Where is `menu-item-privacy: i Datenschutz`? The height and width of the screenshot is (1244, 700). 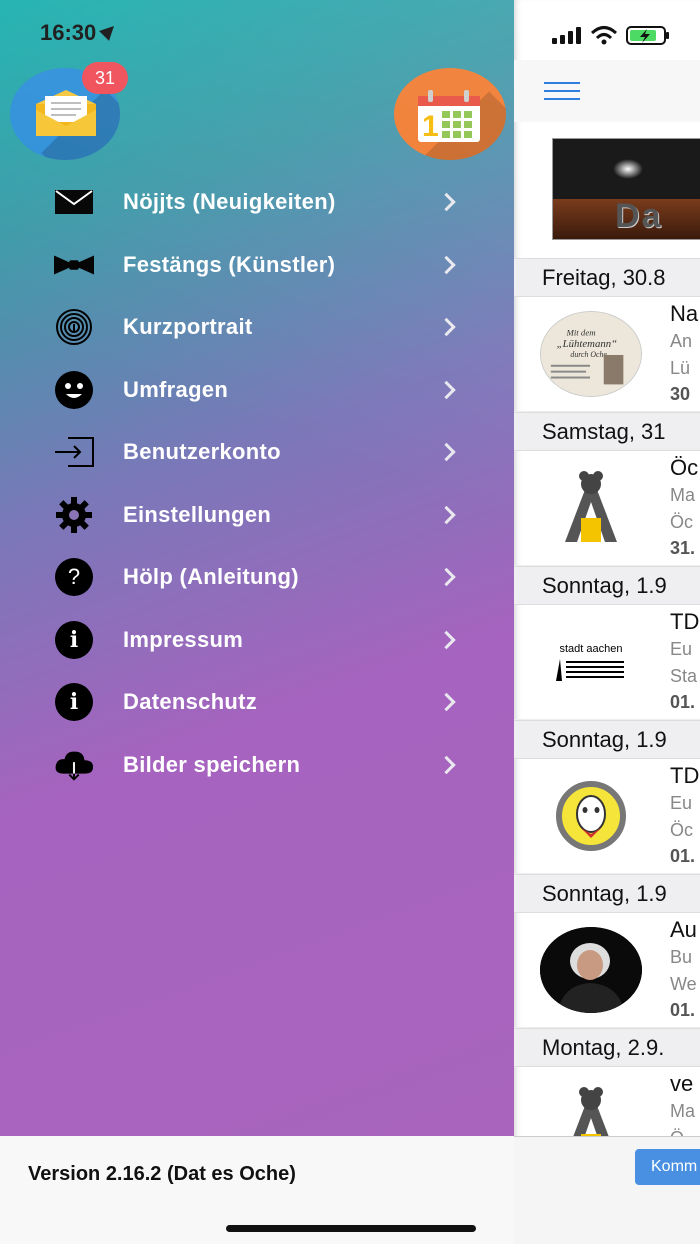
menu-item-privacy: i Datenschutz is located at coordinates (257, 702).